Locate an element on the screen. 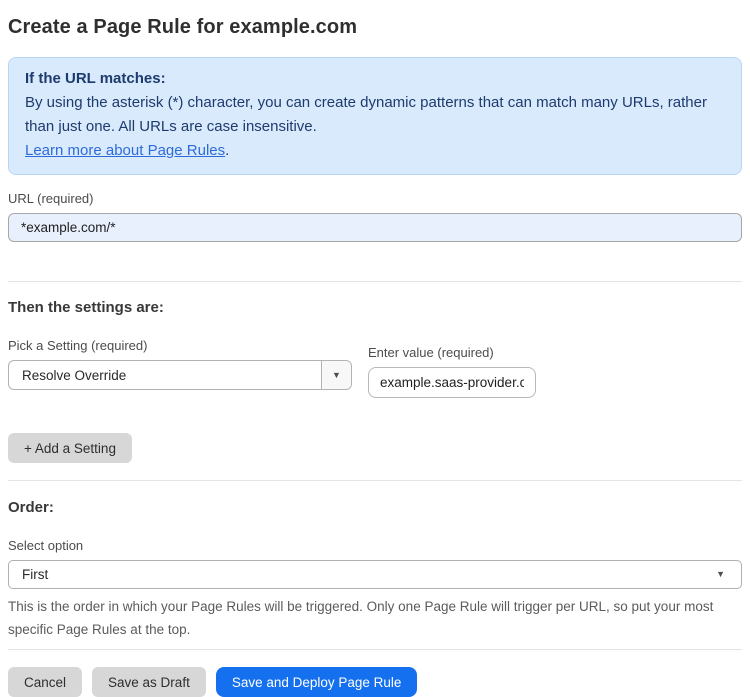 The width and height of the screenshot is (750, 697). setting-dropdown-button: ▼ is located at coordinates (336, 375).